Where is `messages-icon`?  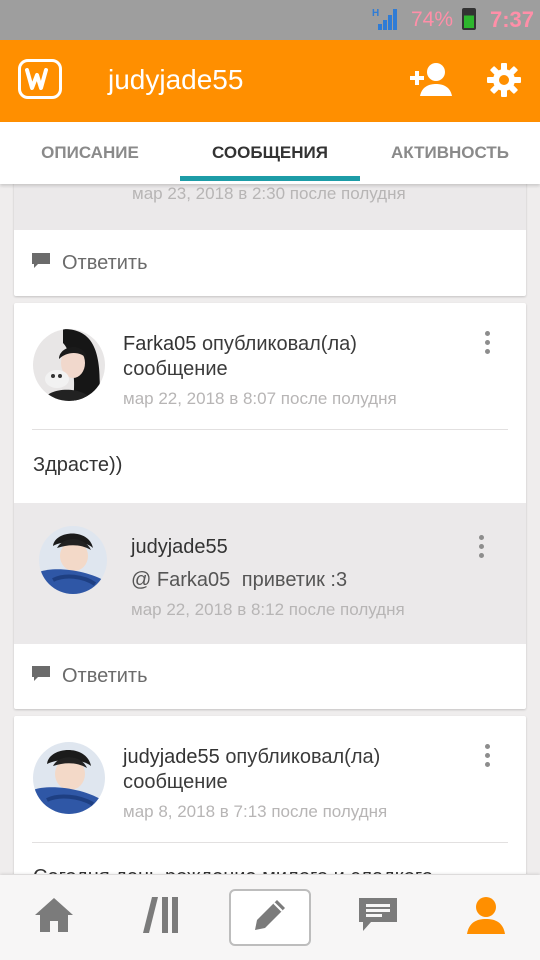 messages-icon is located at coordinates (378, 917).